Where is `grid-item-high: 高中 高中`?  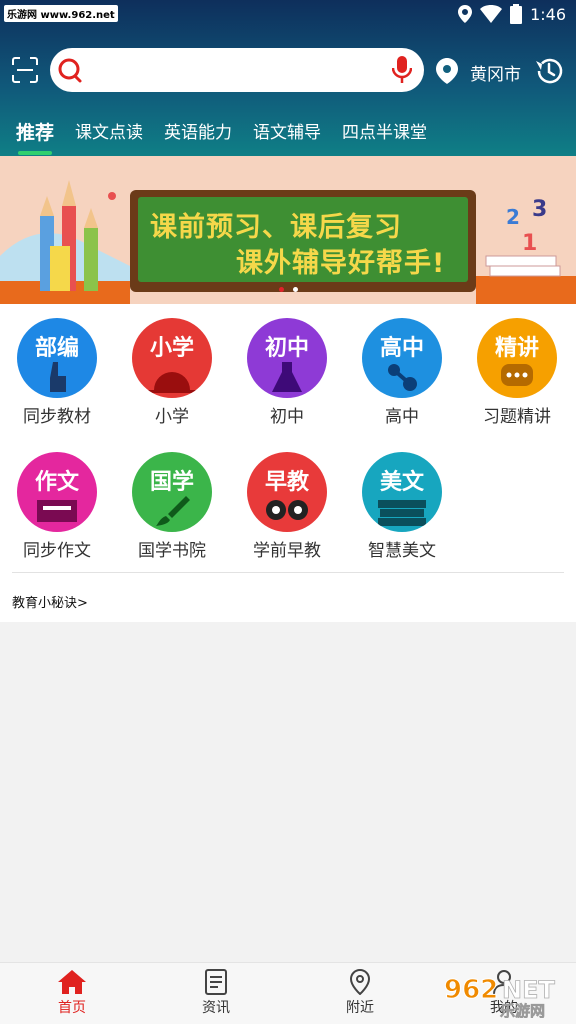
grid-item-high: 高中 高中 is located at coordinates (402, 372).